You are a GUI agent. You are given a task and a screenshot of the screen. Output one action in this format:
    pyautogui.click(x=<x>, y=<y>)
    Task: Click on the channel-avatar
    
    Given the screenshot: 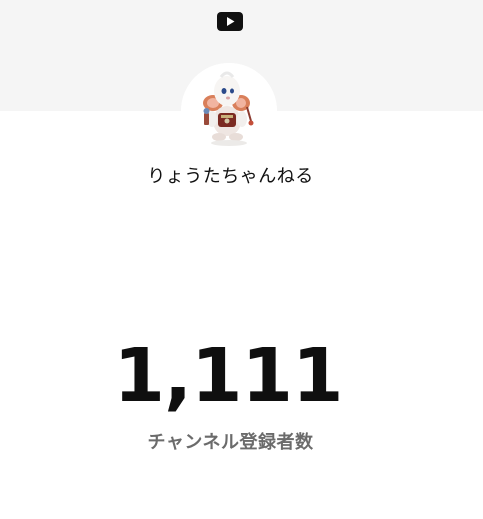 What is the action you would take?
    pyautogui.click(x=229, y=111)
    